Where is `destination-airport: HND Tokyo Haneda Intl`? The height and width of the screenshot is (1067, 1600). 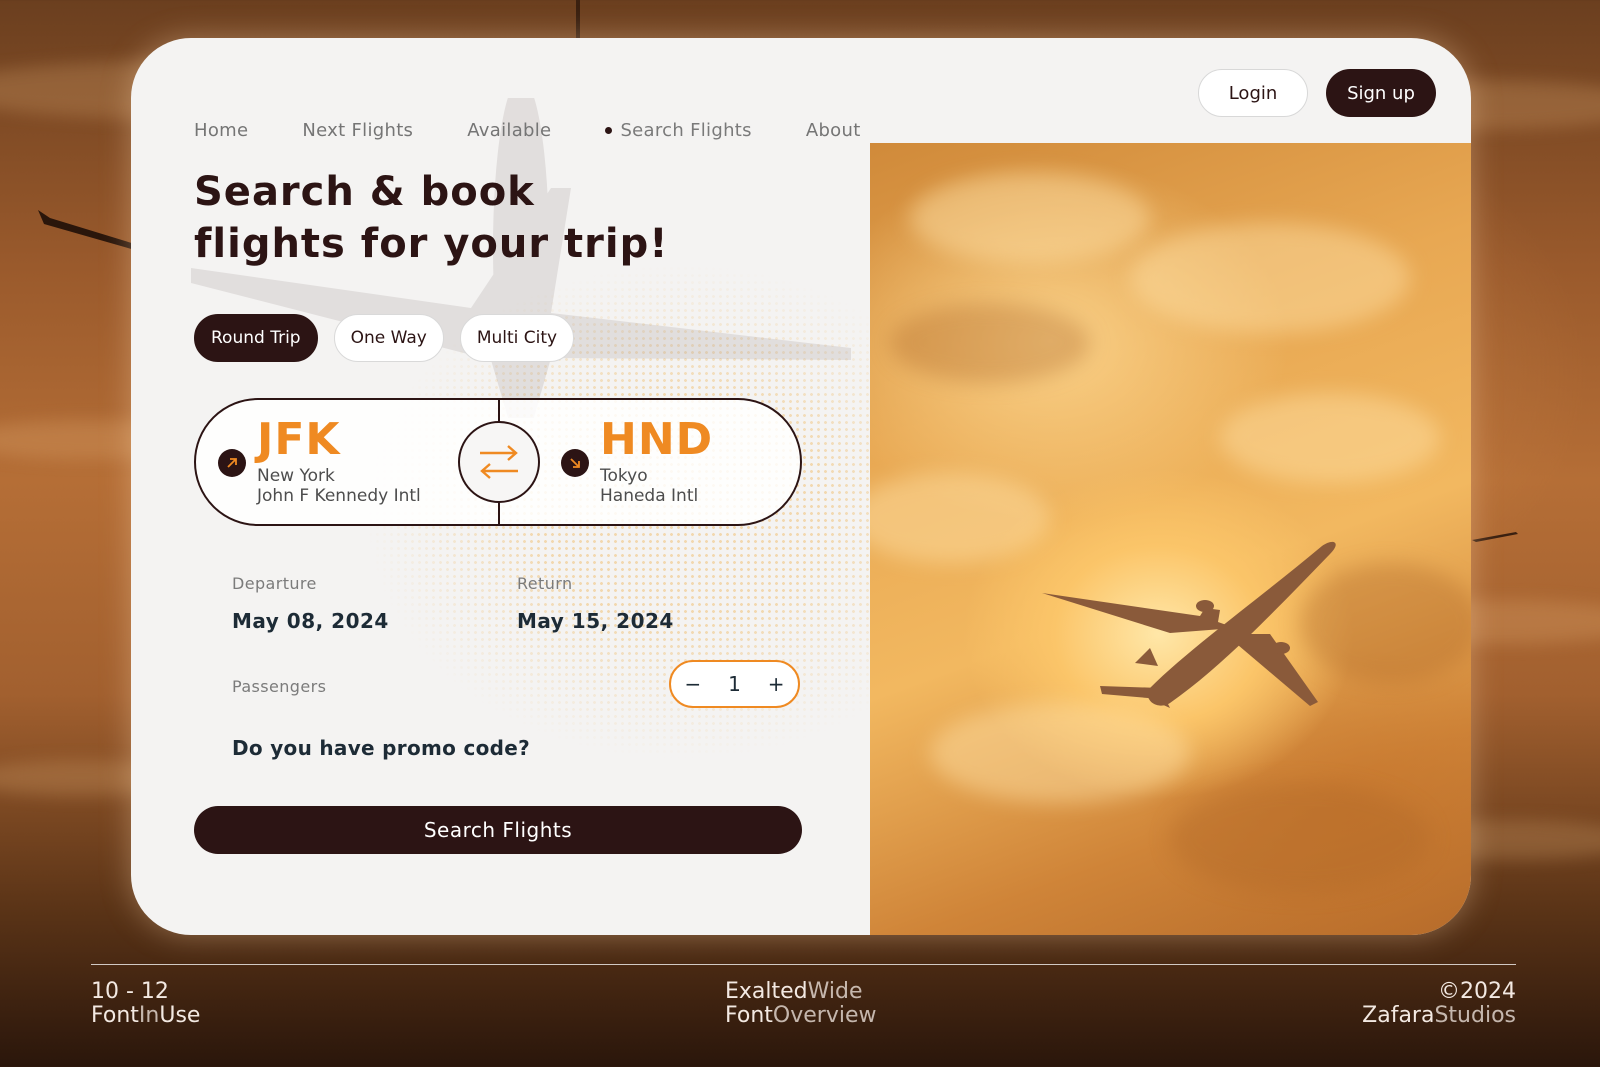
destination-airport: HND Tokyo Haneda Intl is located at coordinates (656, 460).